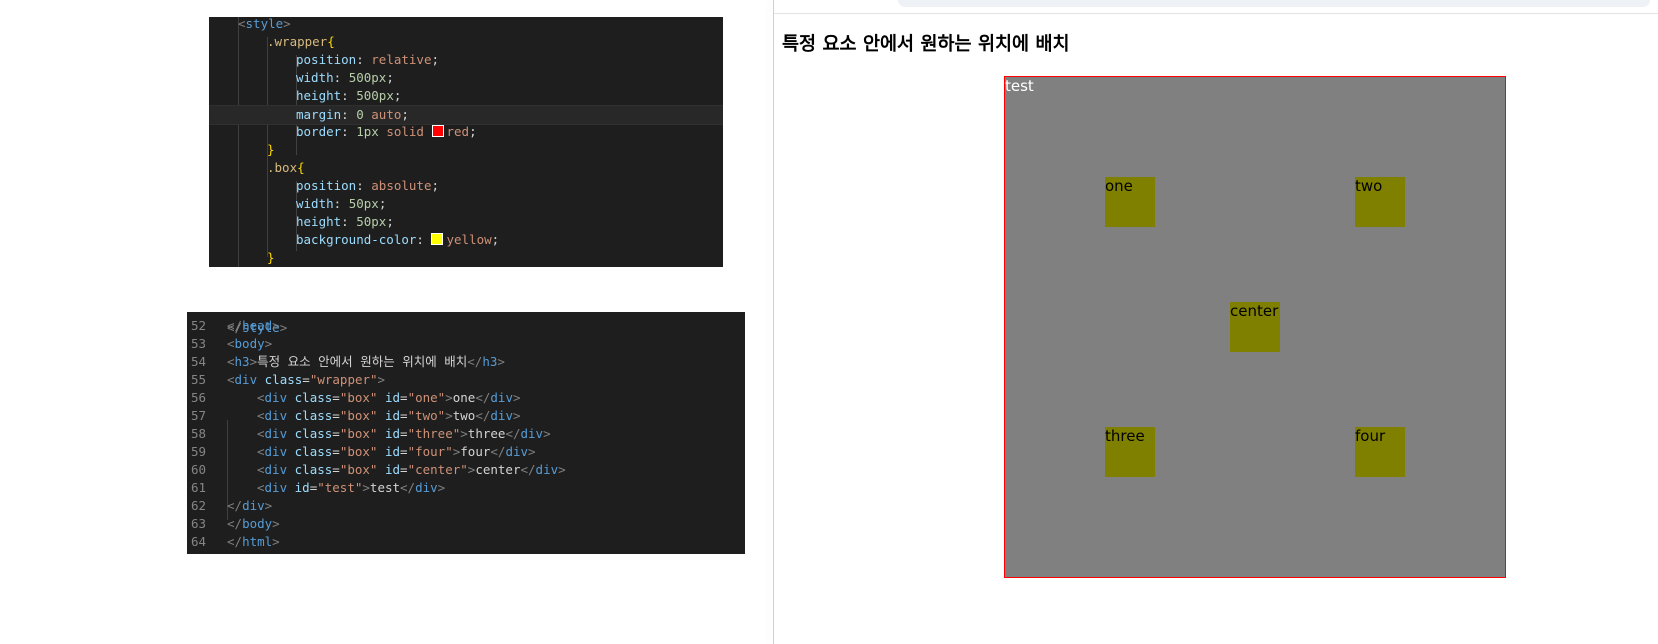 Image resolution: width=1658 pixels, height=644 pixels. I want to click on code-token: position, so click(326, 59).